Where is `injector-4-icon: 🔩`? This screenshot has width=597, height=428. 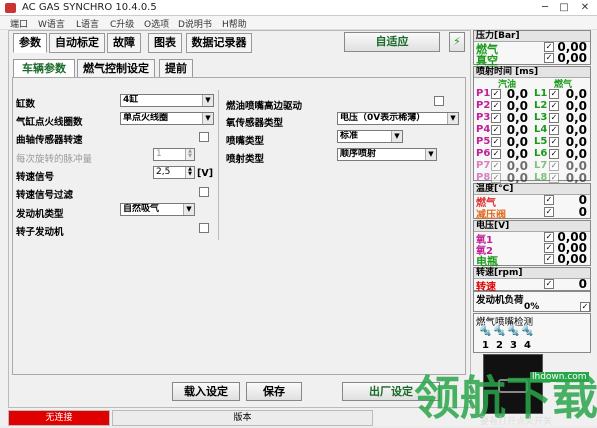 injector-4-icon: 🔩 is located at coordinates (527, 331).